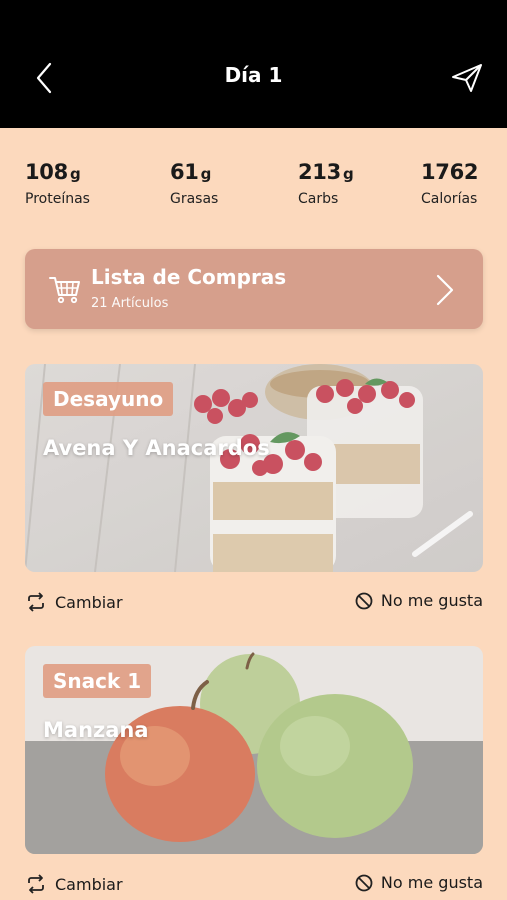  What do you see at coordinates (64, 290) in the screenshot?
I see `shopping-cart-icon` at bounding box center [64, 290].